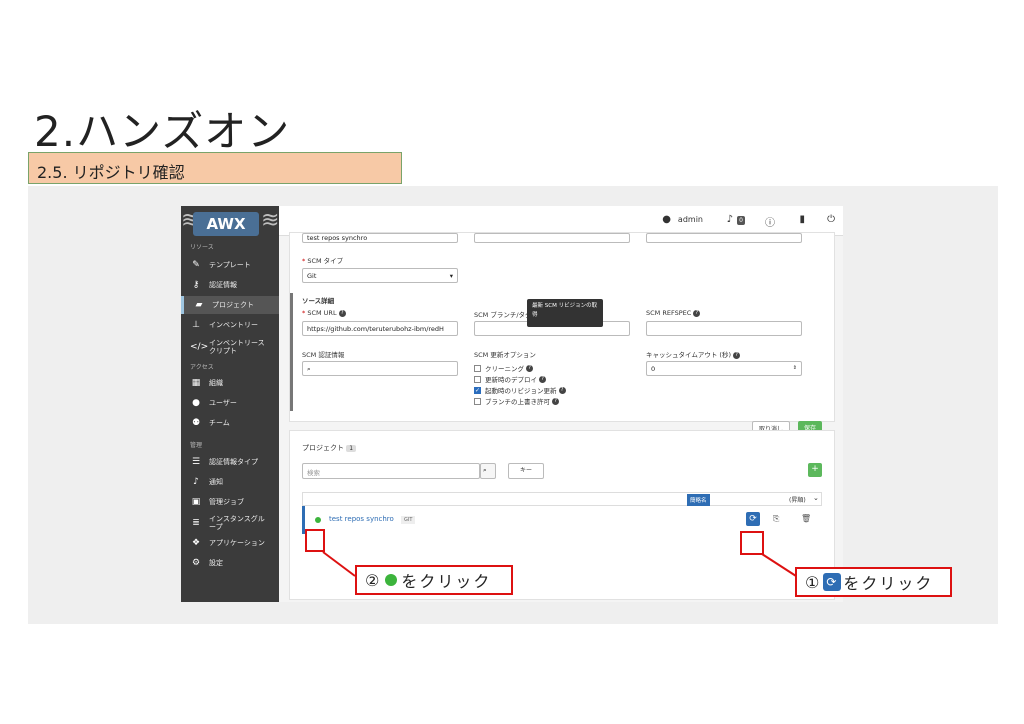 This screenshot has height=724, width=1024. What do you see at coordinates (408, 520) in the screenshot?
I see `scm-type-badge: GIT` at bounding box center [408, 520].